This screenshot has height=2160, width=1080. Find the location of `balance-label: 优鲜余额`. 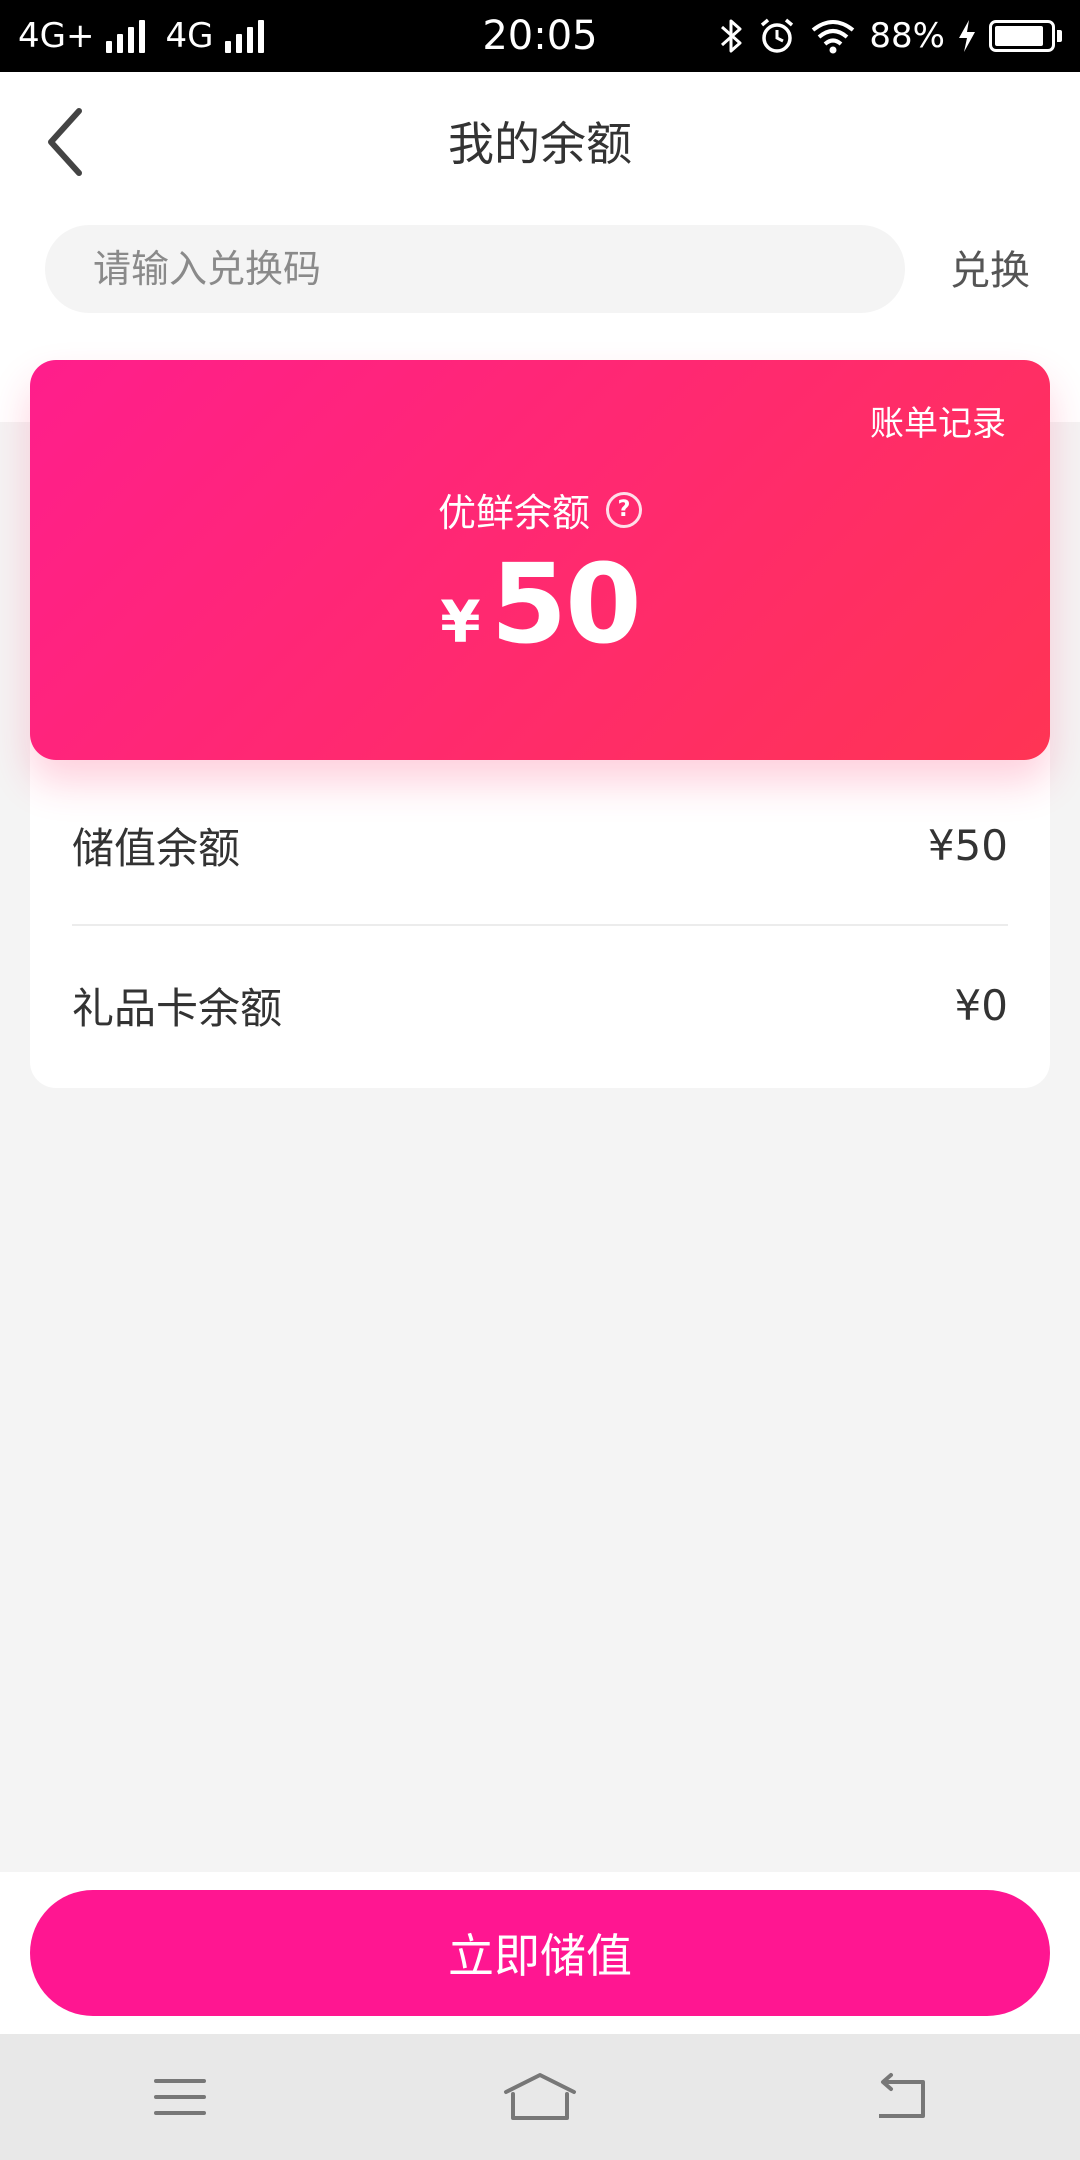

balance-label: 优鲜余额 is located at coordinates (513, 513).